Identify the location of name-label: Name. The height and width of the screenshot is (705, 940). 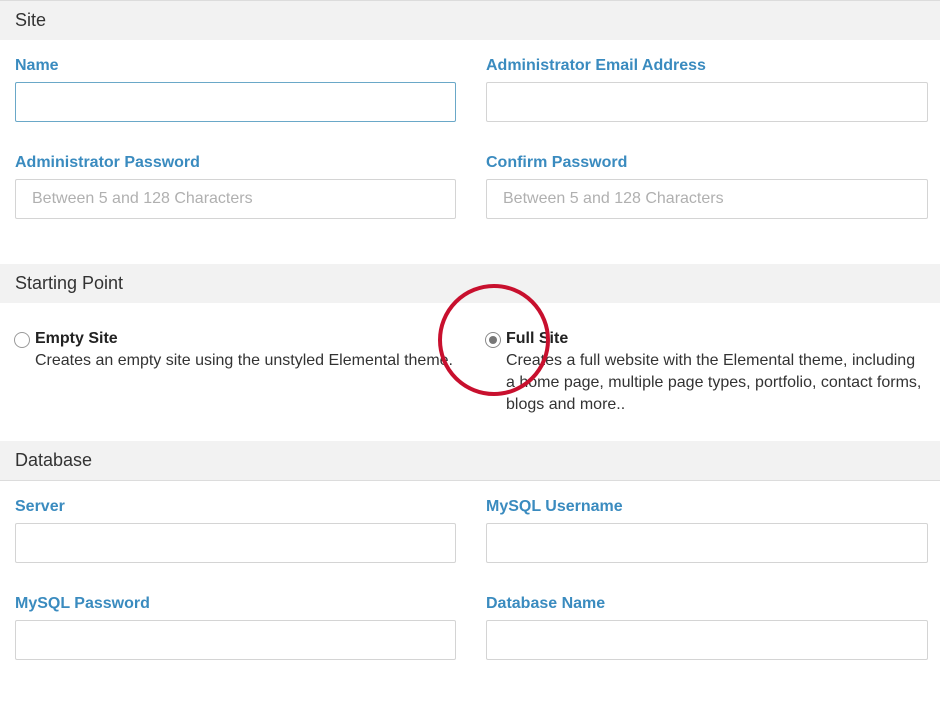
(37, 65).